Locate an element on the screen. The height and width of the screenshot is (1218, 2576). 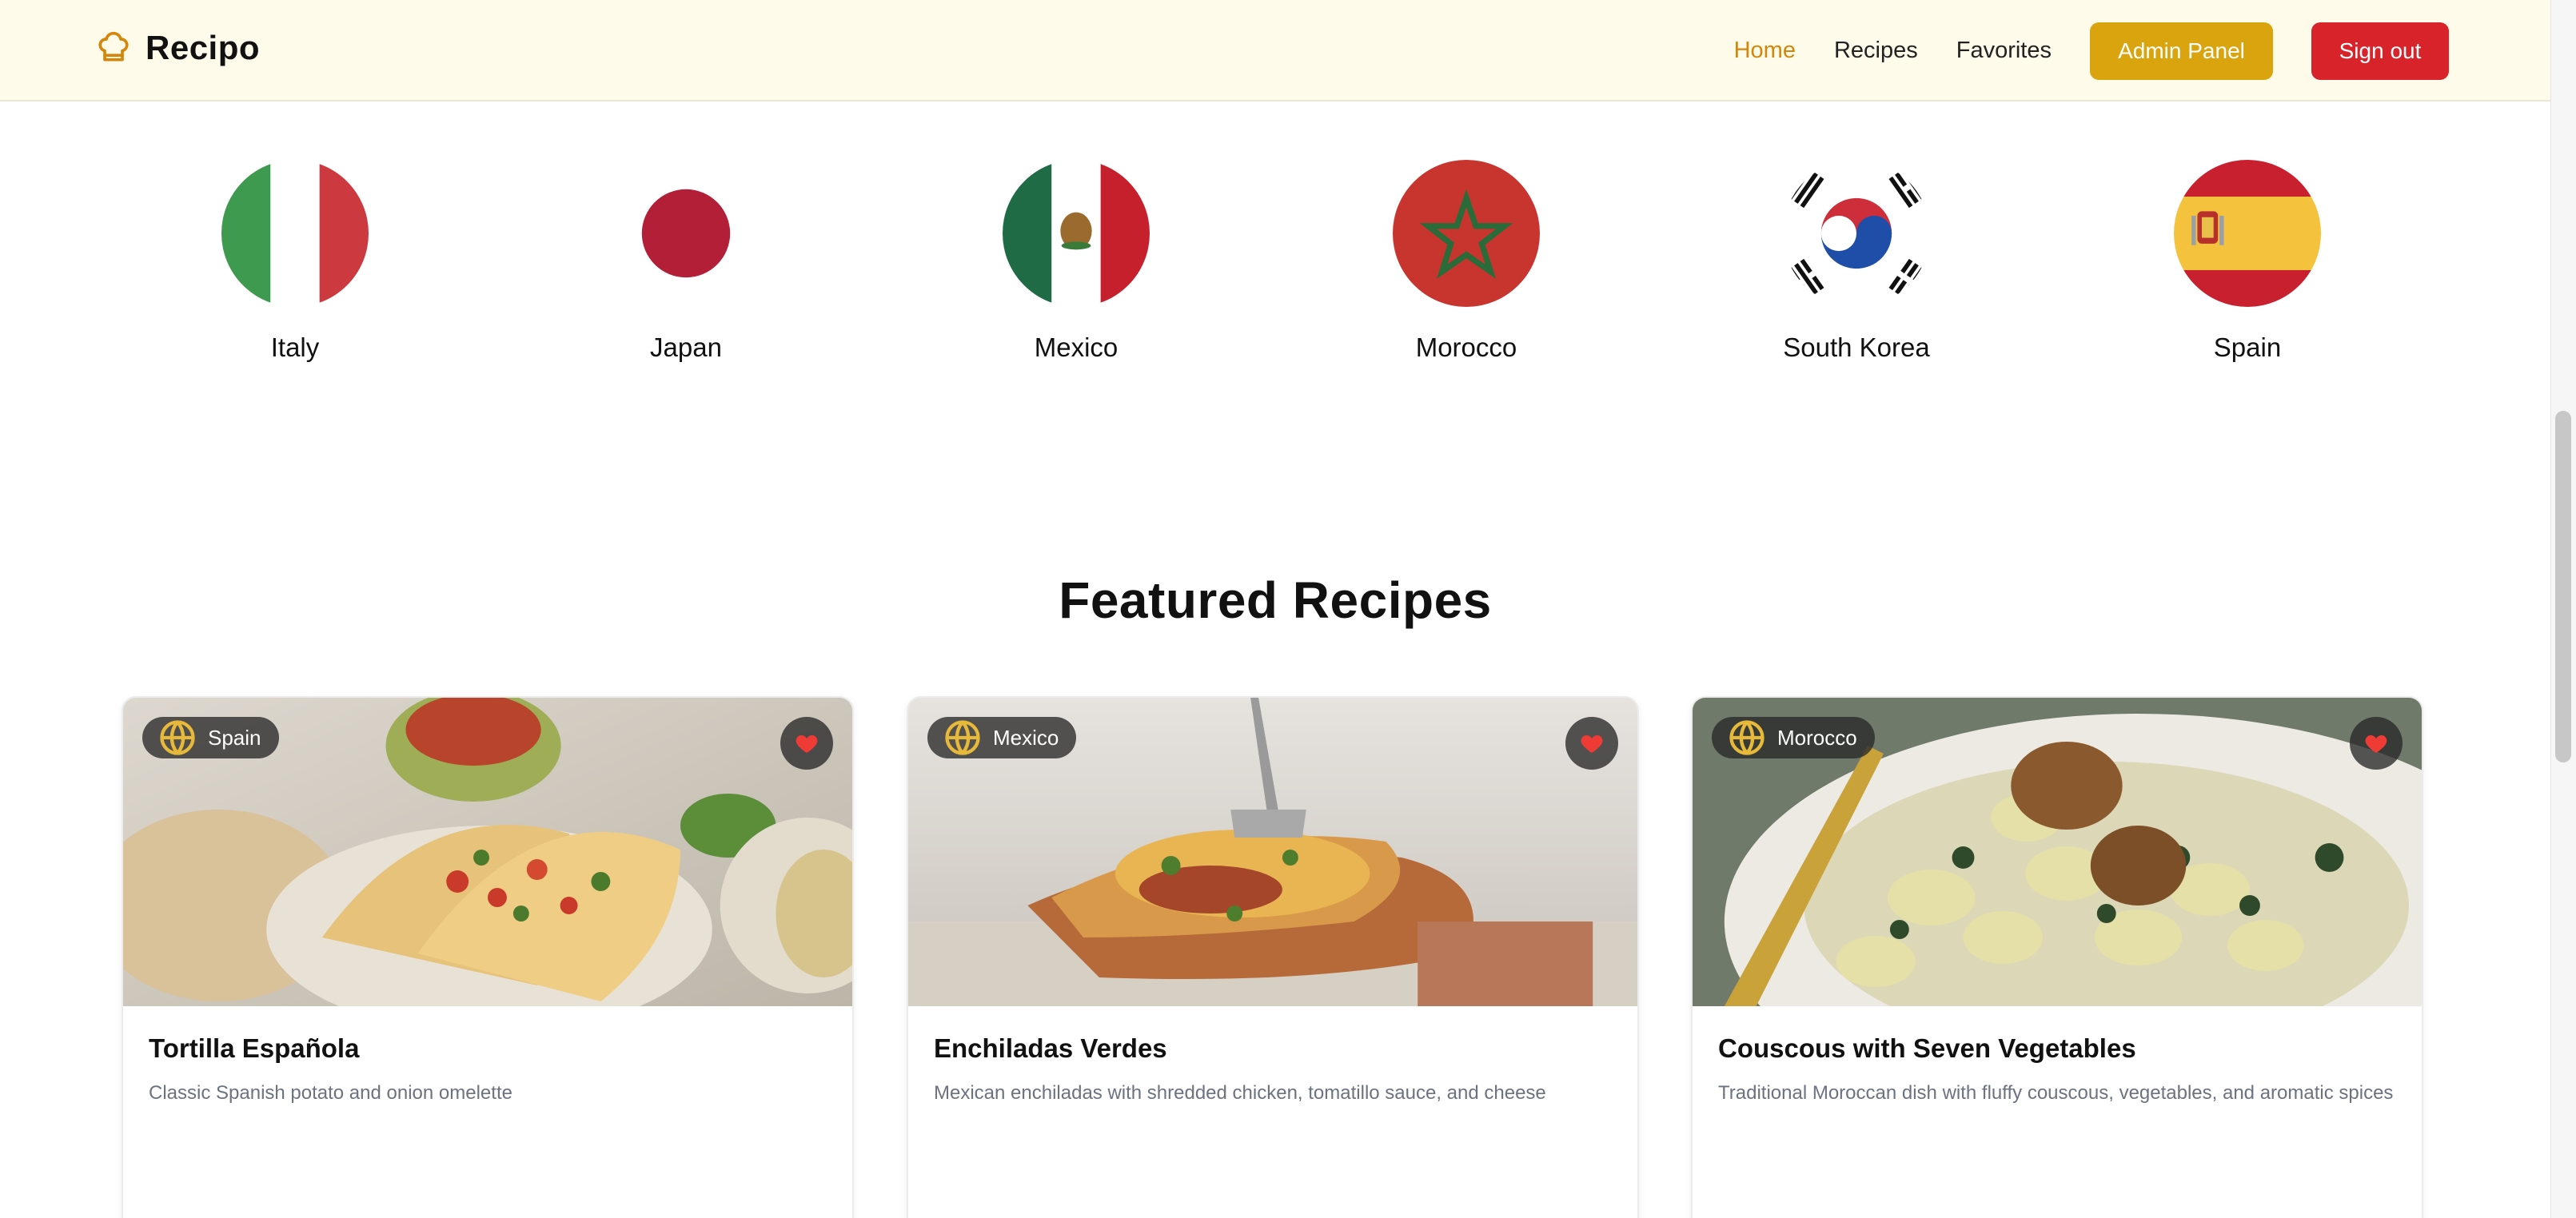
country-badge: Mexico is located at coordinates (1002, 737).